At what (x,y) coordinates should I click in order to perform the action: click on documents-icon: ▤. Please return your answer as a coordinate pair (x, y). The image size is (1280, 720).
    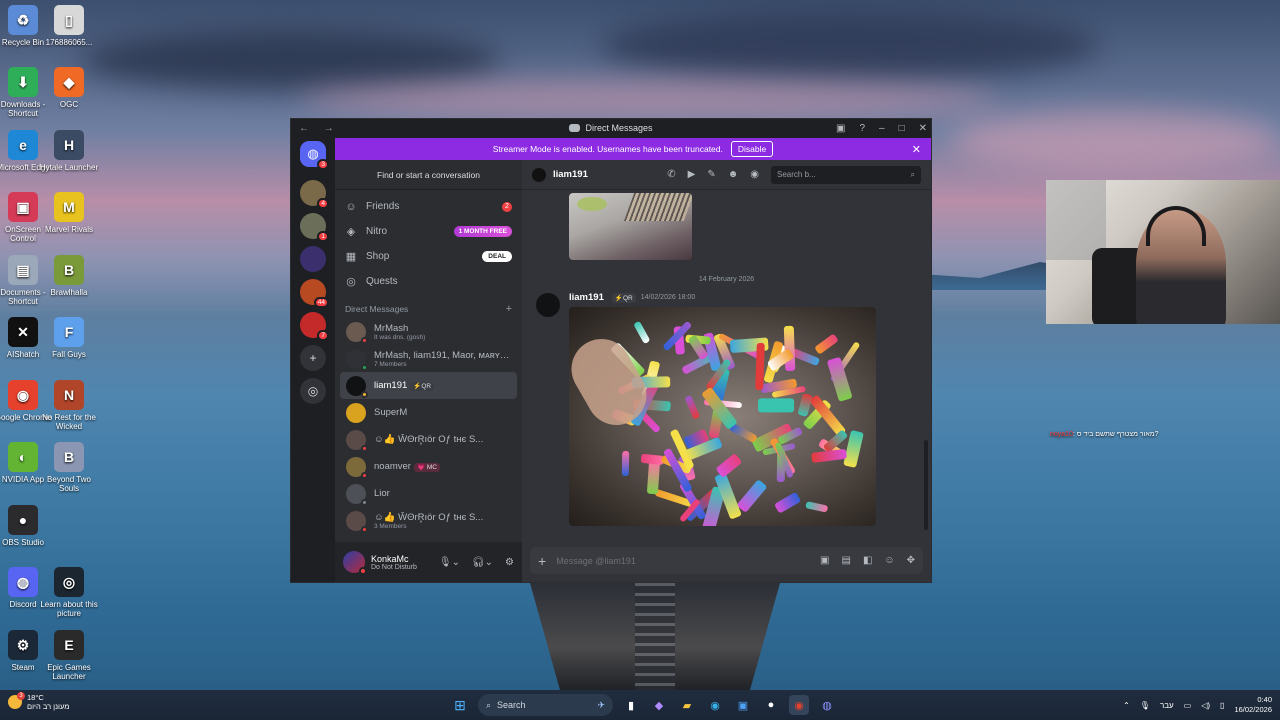
    Looking at the image, I should click on (23, 270).